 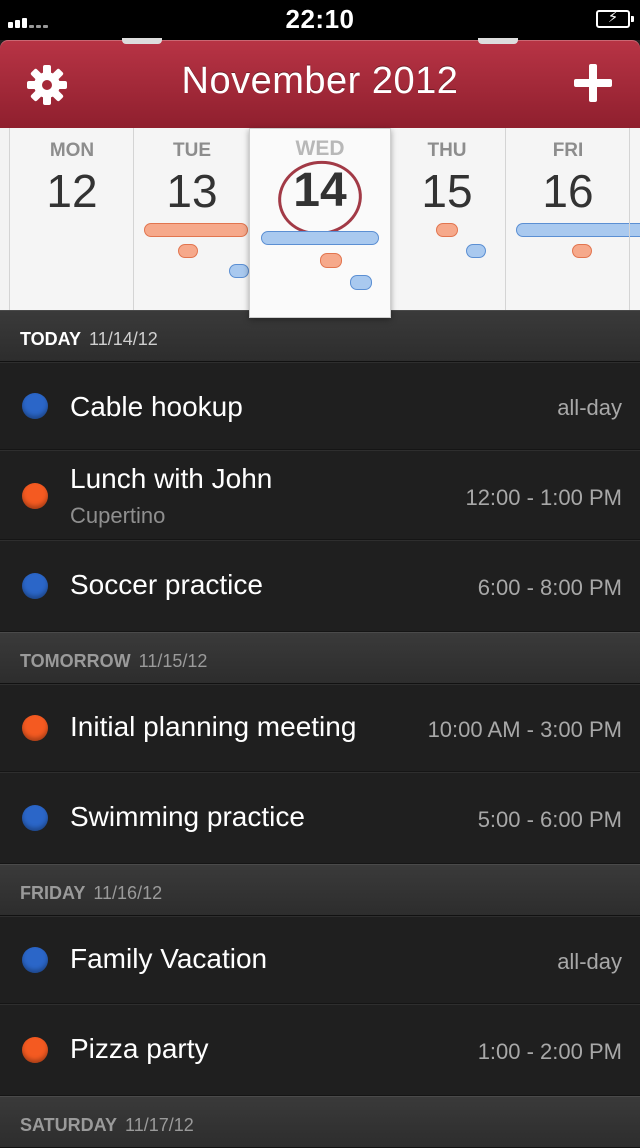 I want to click on day-name: FRI, so click(x=568, y=150).